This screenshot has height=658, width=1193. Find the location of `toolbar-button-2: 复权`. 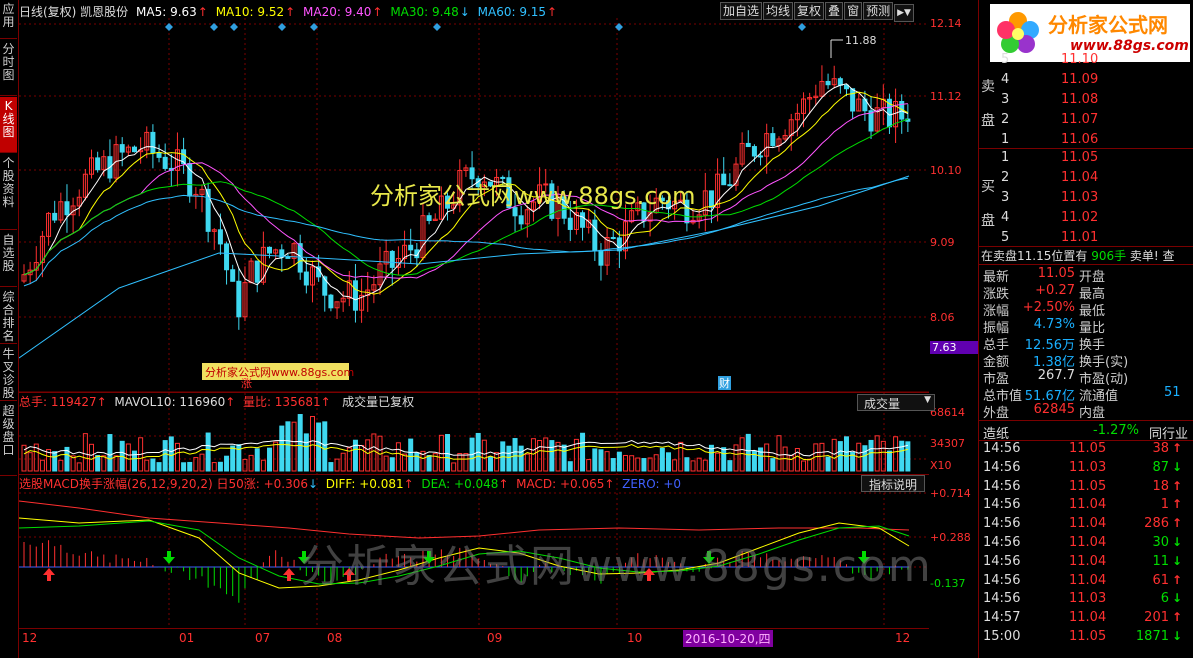

toolbar-button-2: 复权 is located at coordinates (809, 11).